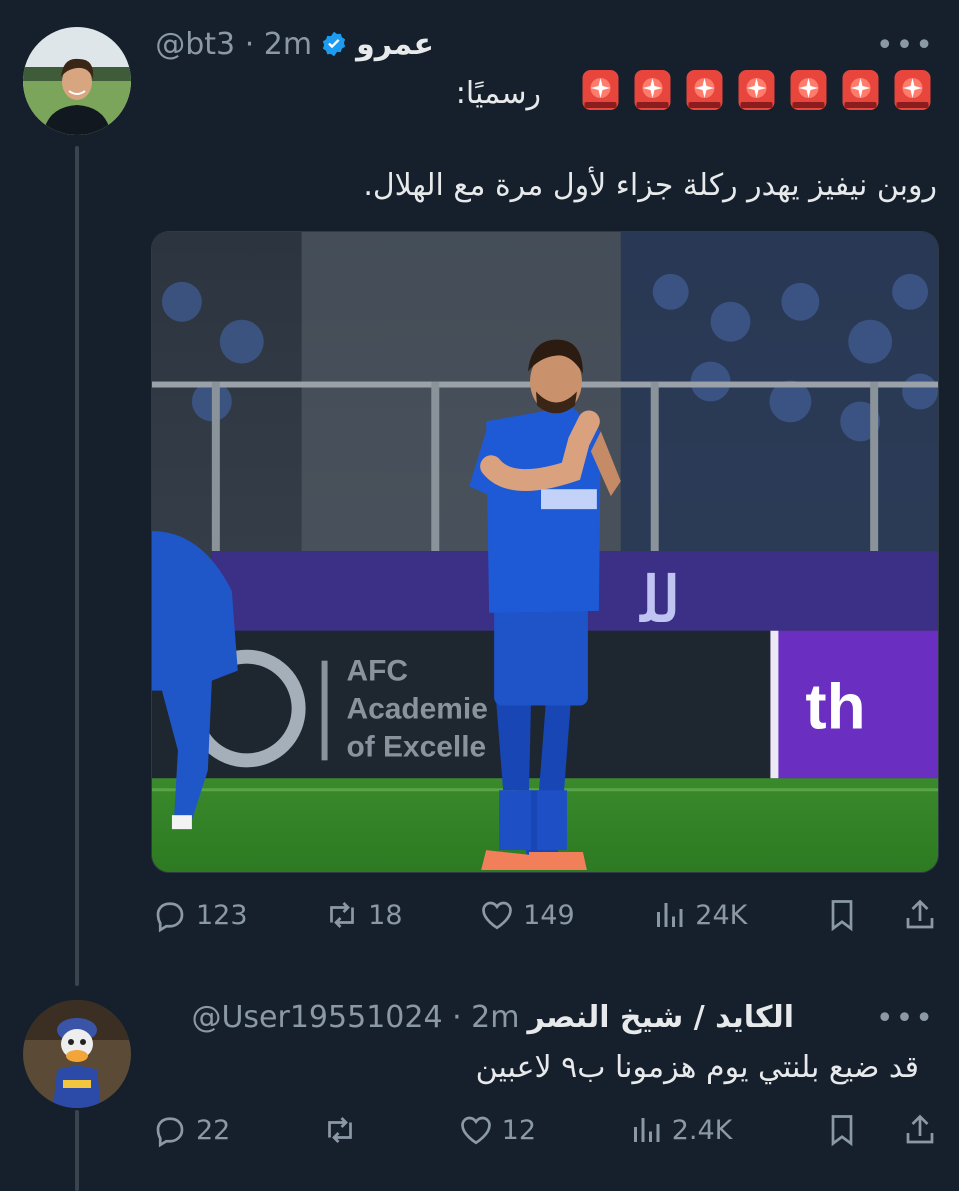 The image size is (959, 1191). I want to click on svg-text: of Excelle, so click(417, 746).